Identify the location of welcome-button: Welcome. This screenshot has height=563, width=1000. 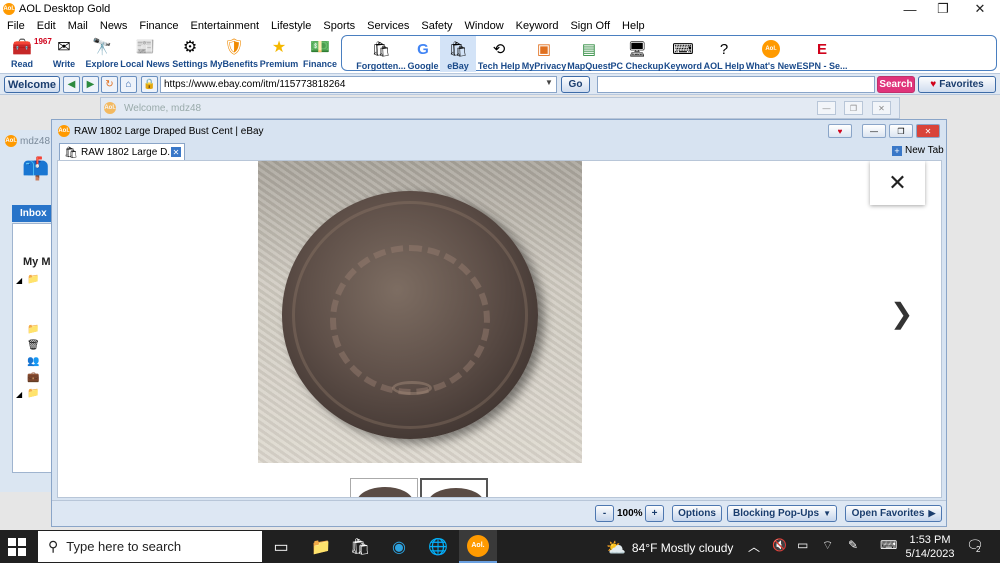
(32, 84).